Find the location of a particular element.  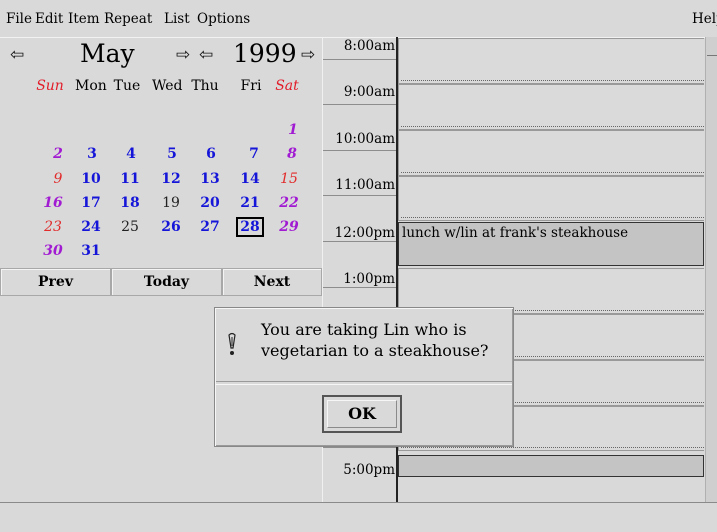

calendar-day: 3 is located at coordinates (92, 154).